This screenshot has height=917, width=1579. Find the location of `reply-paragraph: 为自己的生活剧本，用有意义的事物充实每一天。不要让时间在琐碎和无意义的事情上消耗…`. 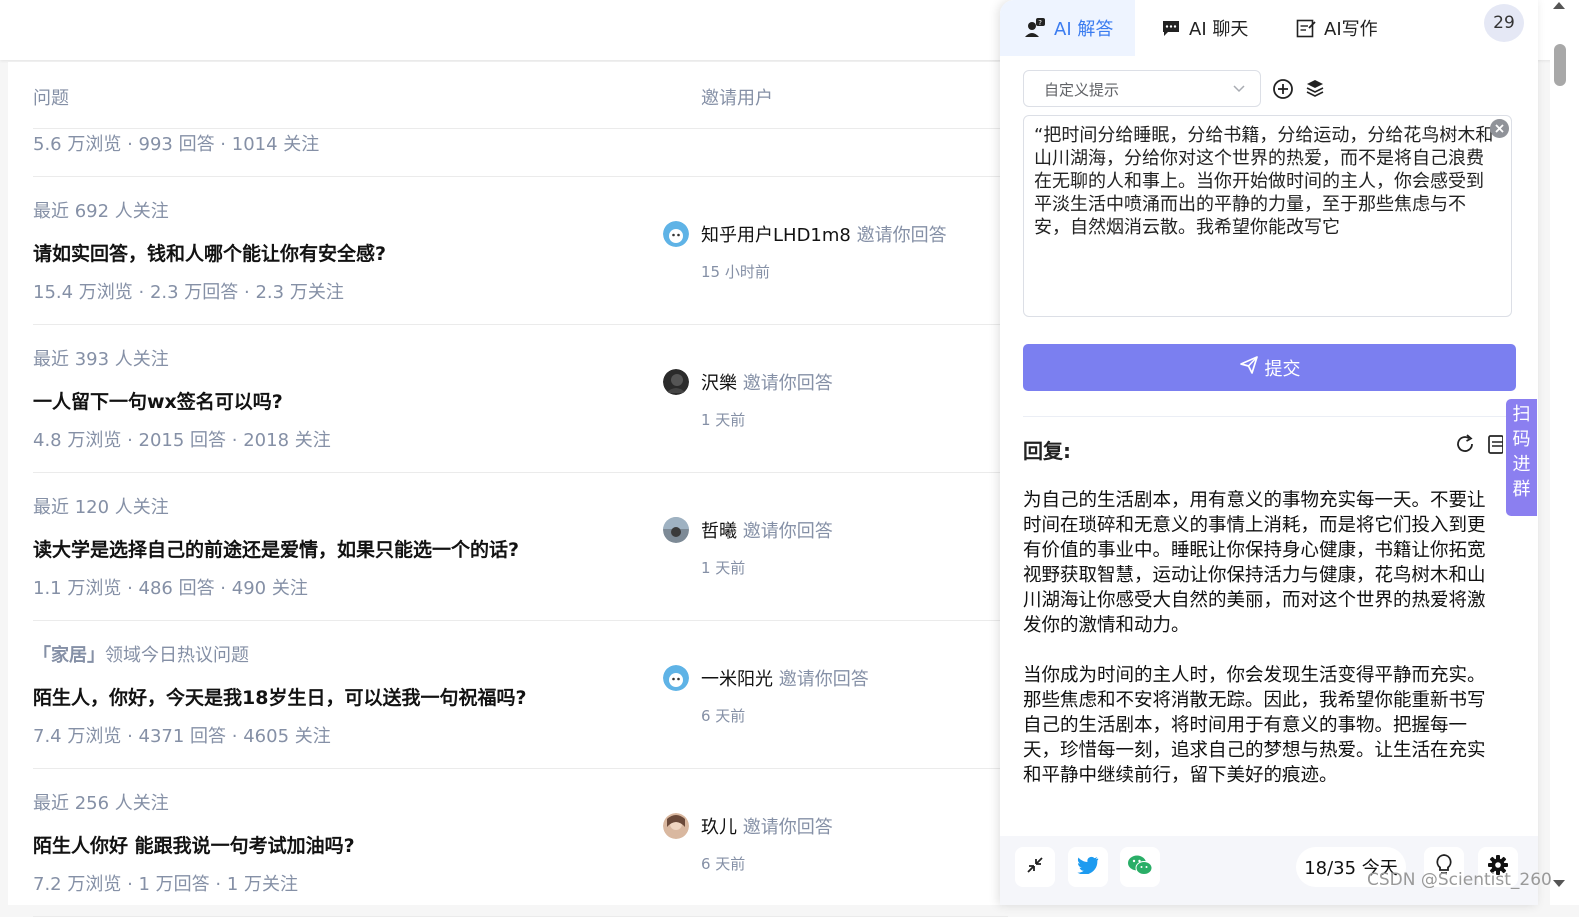

reply-paragraph: 为自己的生活剧本，用有意义的事物充实每一天。不要让时间在琐碎和无意义的事情上消耗… is located at coordinates (1254, 563).